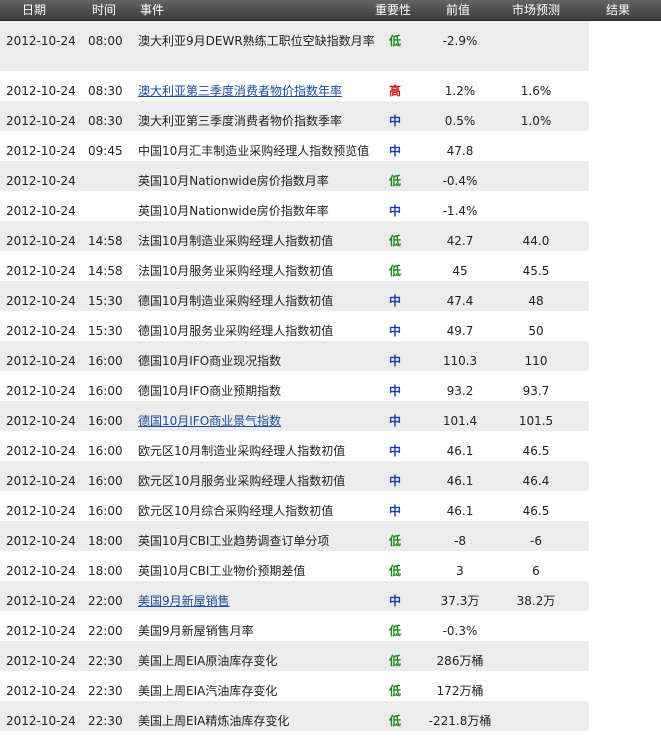 The image size is (661, 739). Describe the element at coordinates (105, 631) in the screenshot. I see `time-cell: 22:00` at that location.